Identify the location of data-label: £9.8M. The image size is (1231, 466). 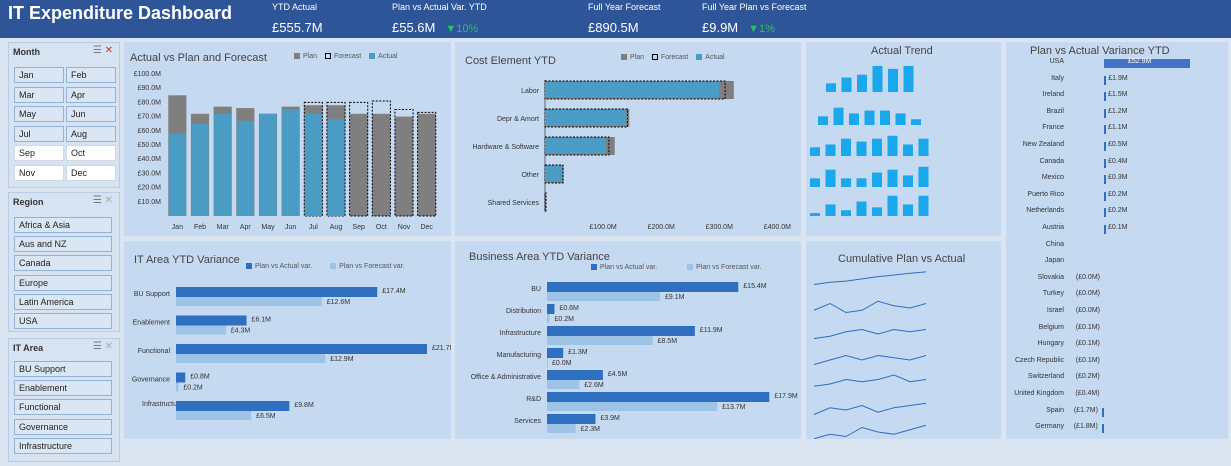
(304, 405).